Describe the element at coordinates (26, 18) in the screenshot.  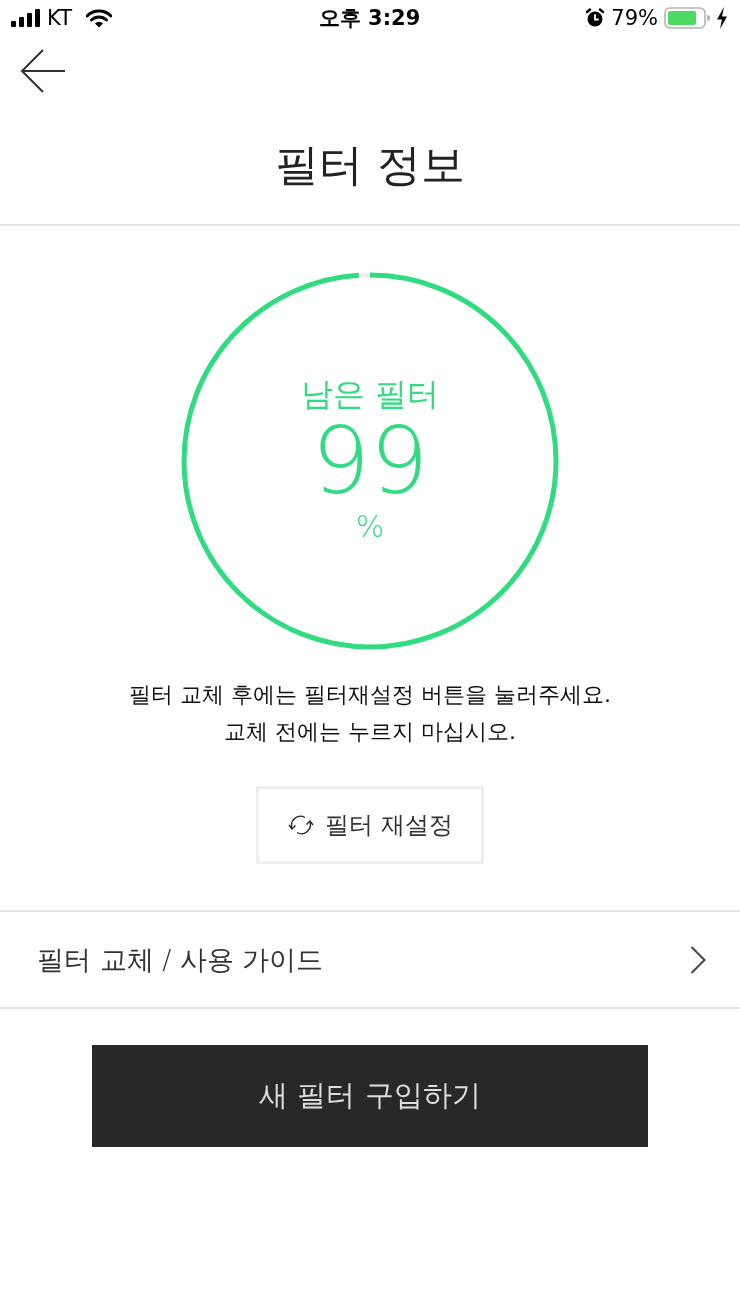
I see `signal-icon` at that location.